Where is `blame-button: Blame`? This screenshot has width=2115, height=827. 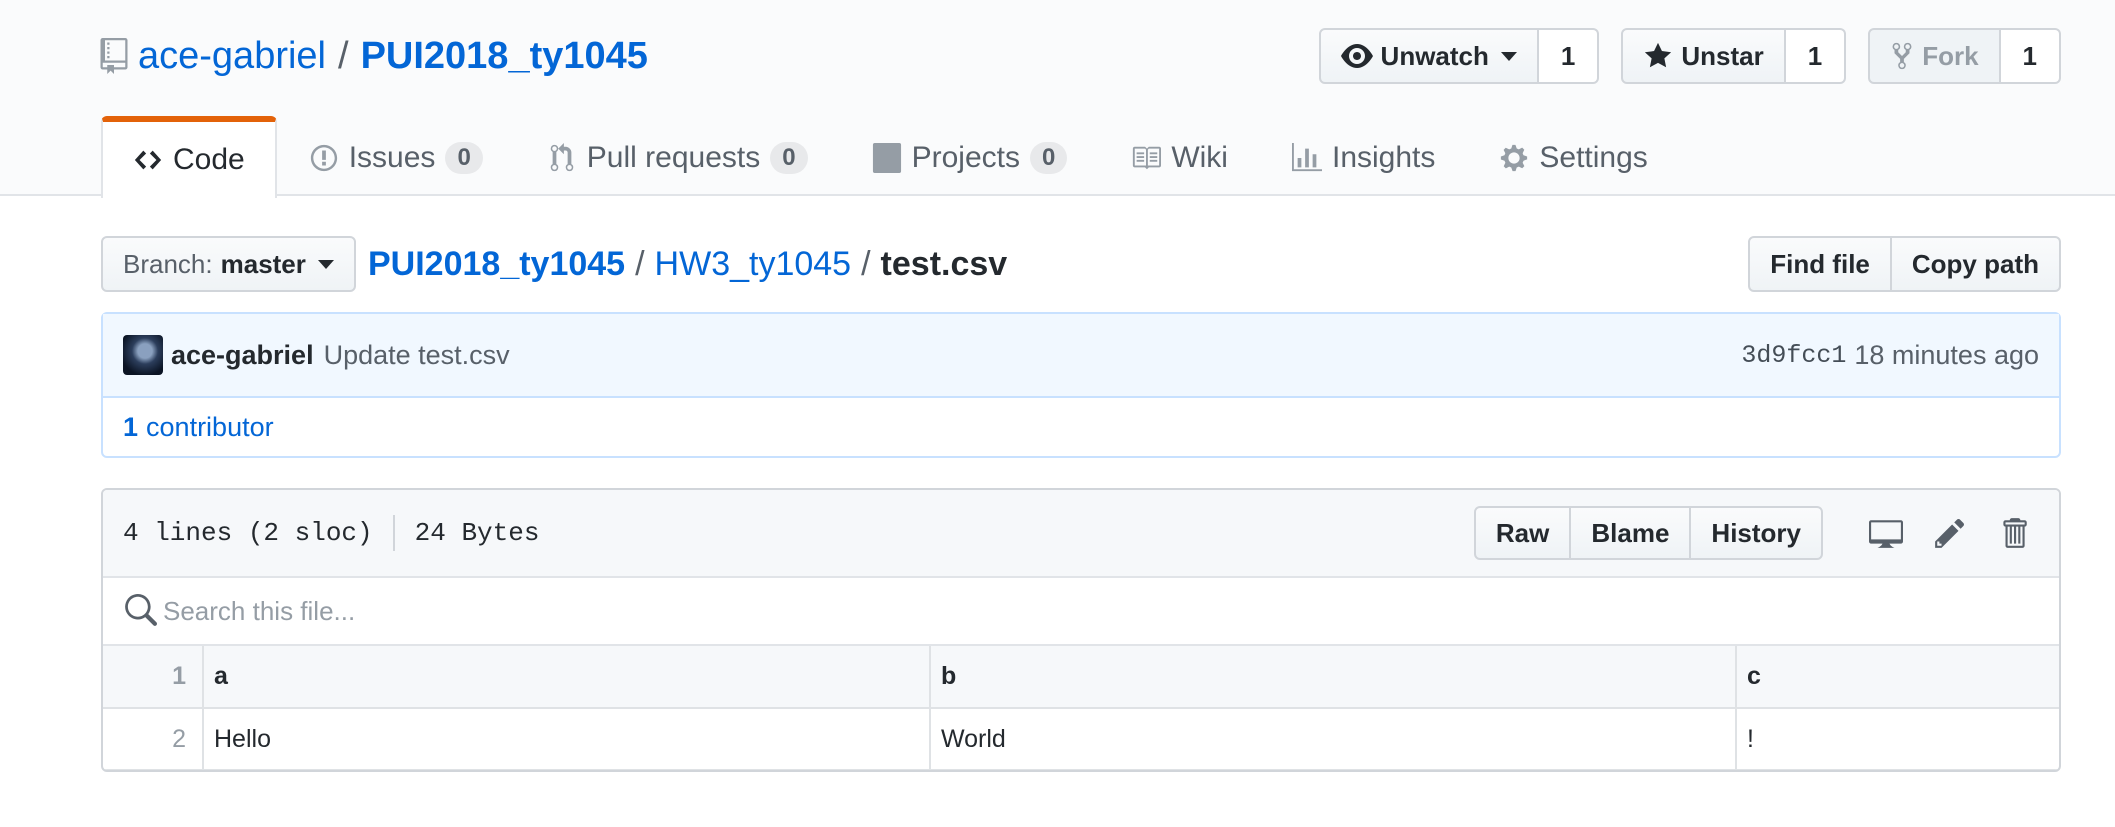
blame-button: Blame is located at coordinates (1631, 533).